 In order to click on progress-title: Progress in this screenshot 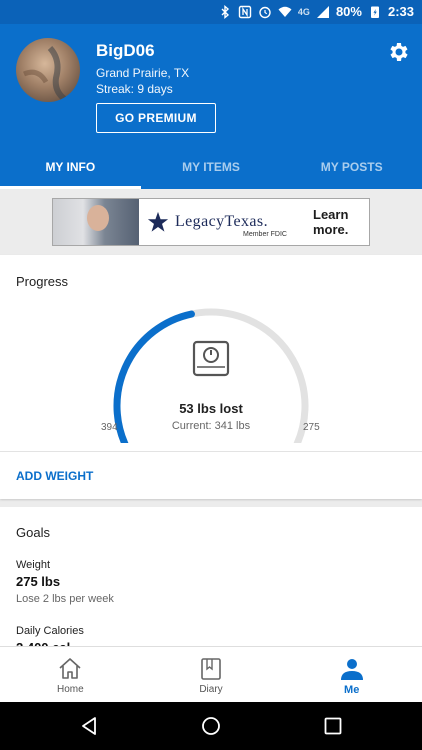, I will do `click(42, 281)`.